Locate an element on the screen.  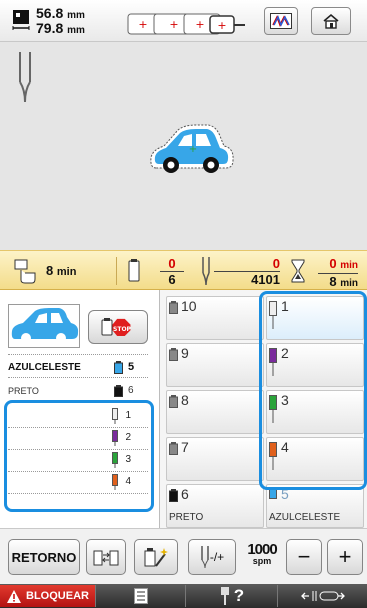
needle-cell-8: 8 is located at coordinates (215, 412).